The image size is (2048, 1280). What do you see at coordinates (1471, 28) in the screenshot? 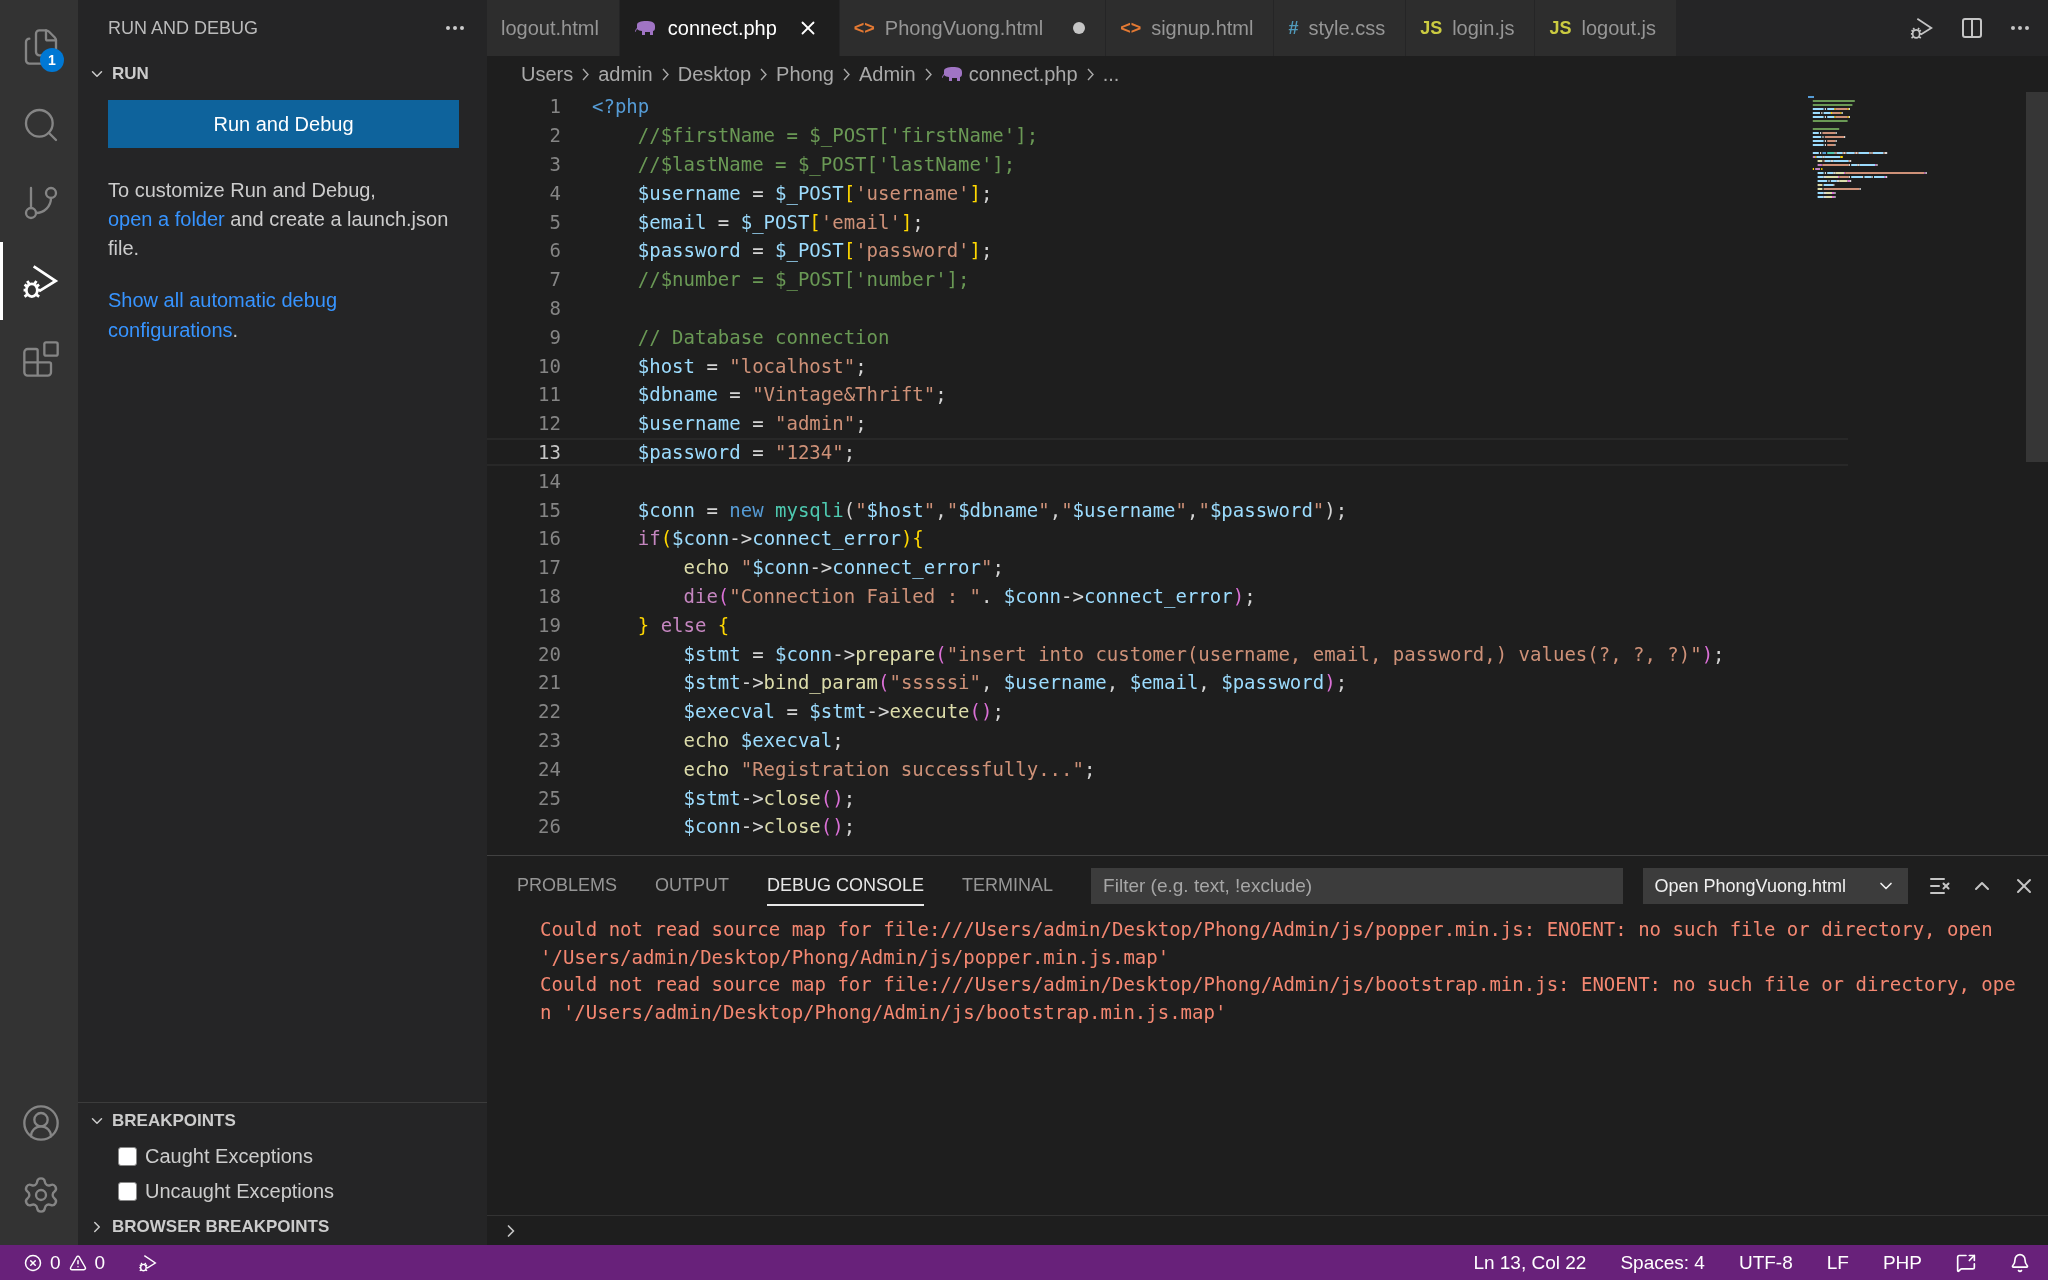
I see `editor-tab: JS login.js` at bounding box center [1471, 28].